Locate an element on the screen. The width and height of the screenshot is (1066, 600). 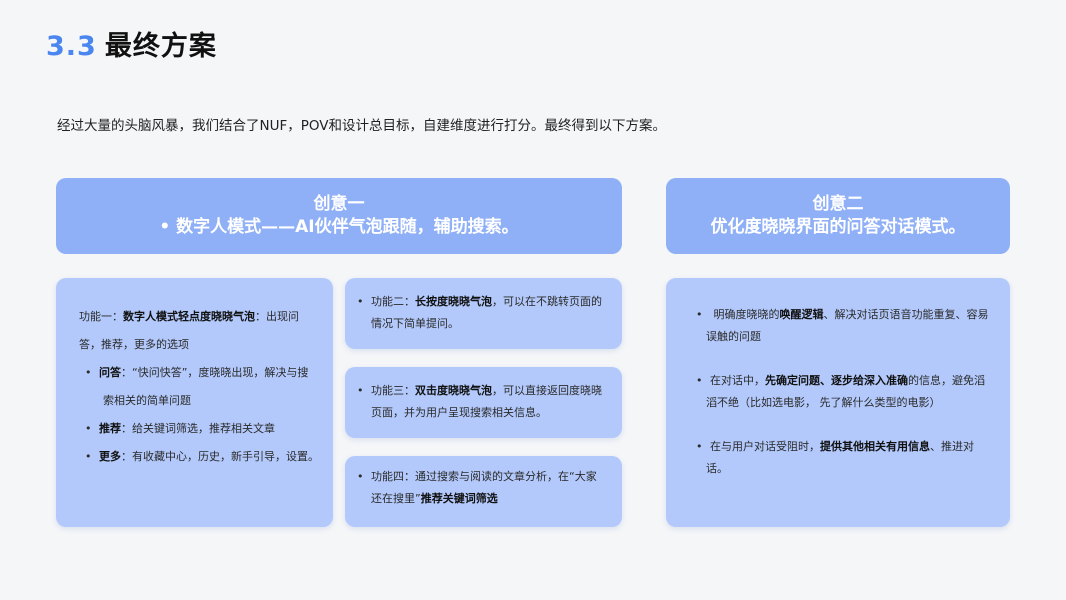
feature2-line1: • 功能二：长按度晓晓气泡，可以在不跳转页面的 is located at coordinates (484, 302).